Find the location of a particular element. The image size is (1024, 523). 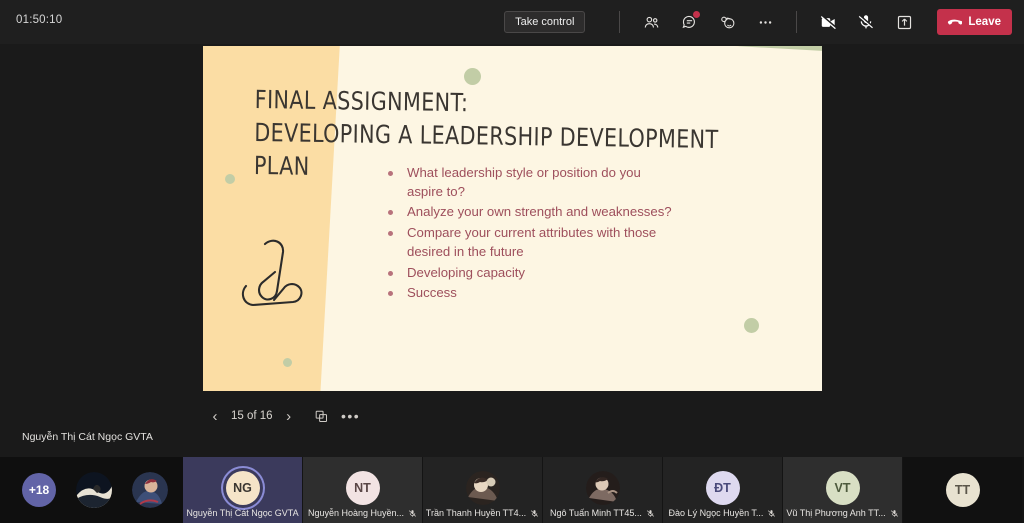

meeting-timer: 01:50:10 is located at coordinates (39, 20).